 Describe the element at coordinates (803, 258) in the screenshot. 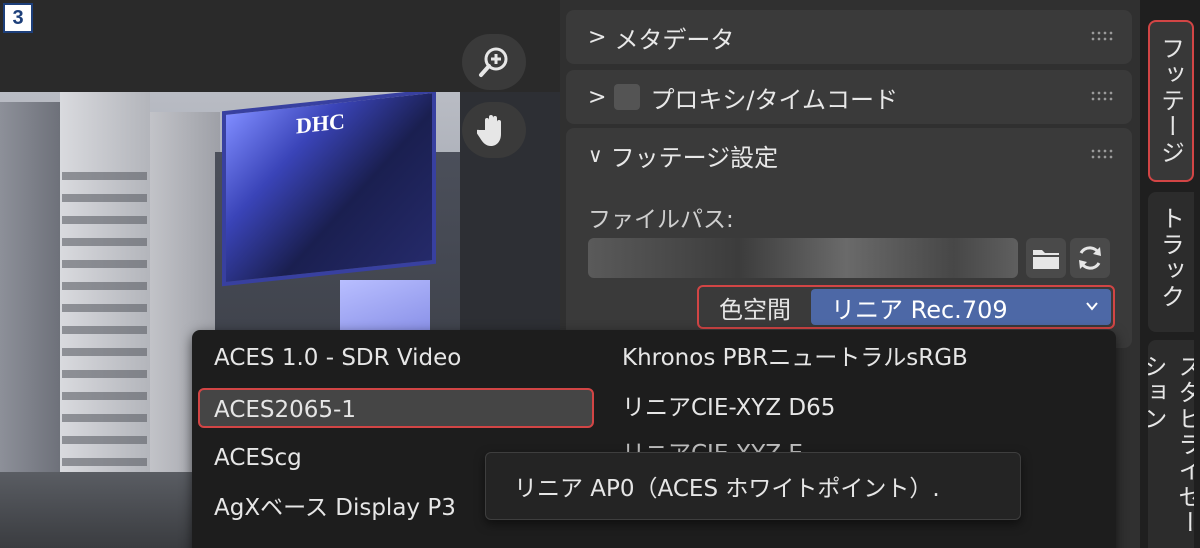

I see `file-path-field` at that location.